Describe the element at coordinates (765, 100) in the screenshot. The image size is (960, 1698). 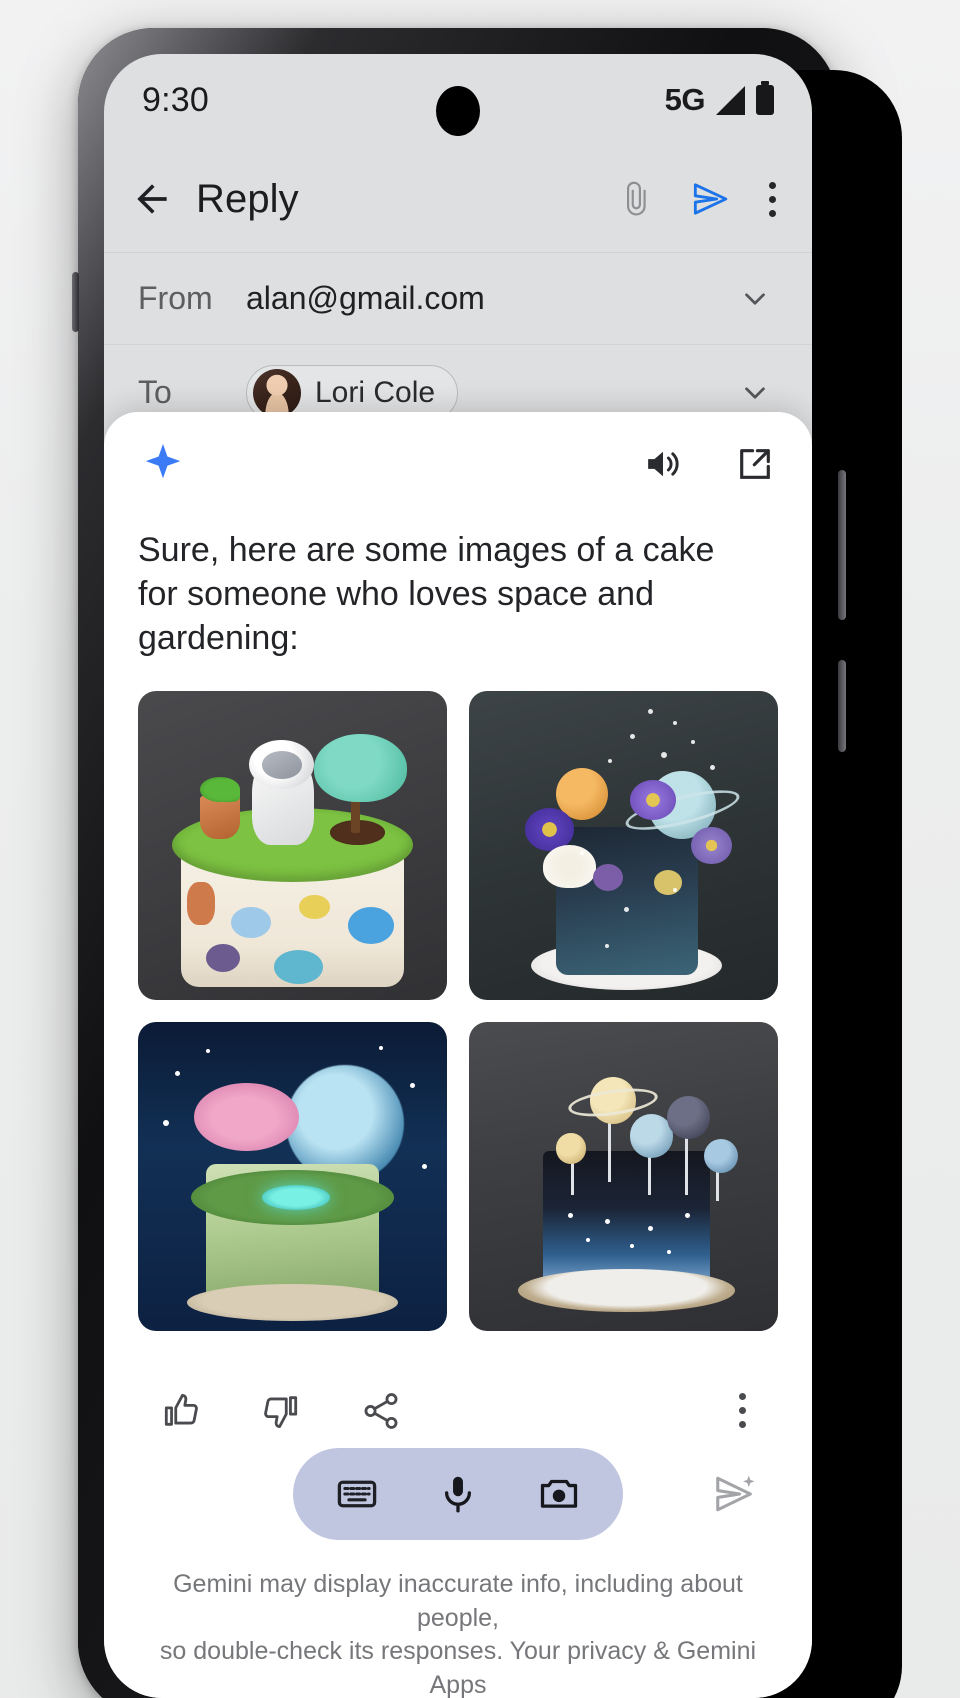
I see `battery-full-icon` at that location.